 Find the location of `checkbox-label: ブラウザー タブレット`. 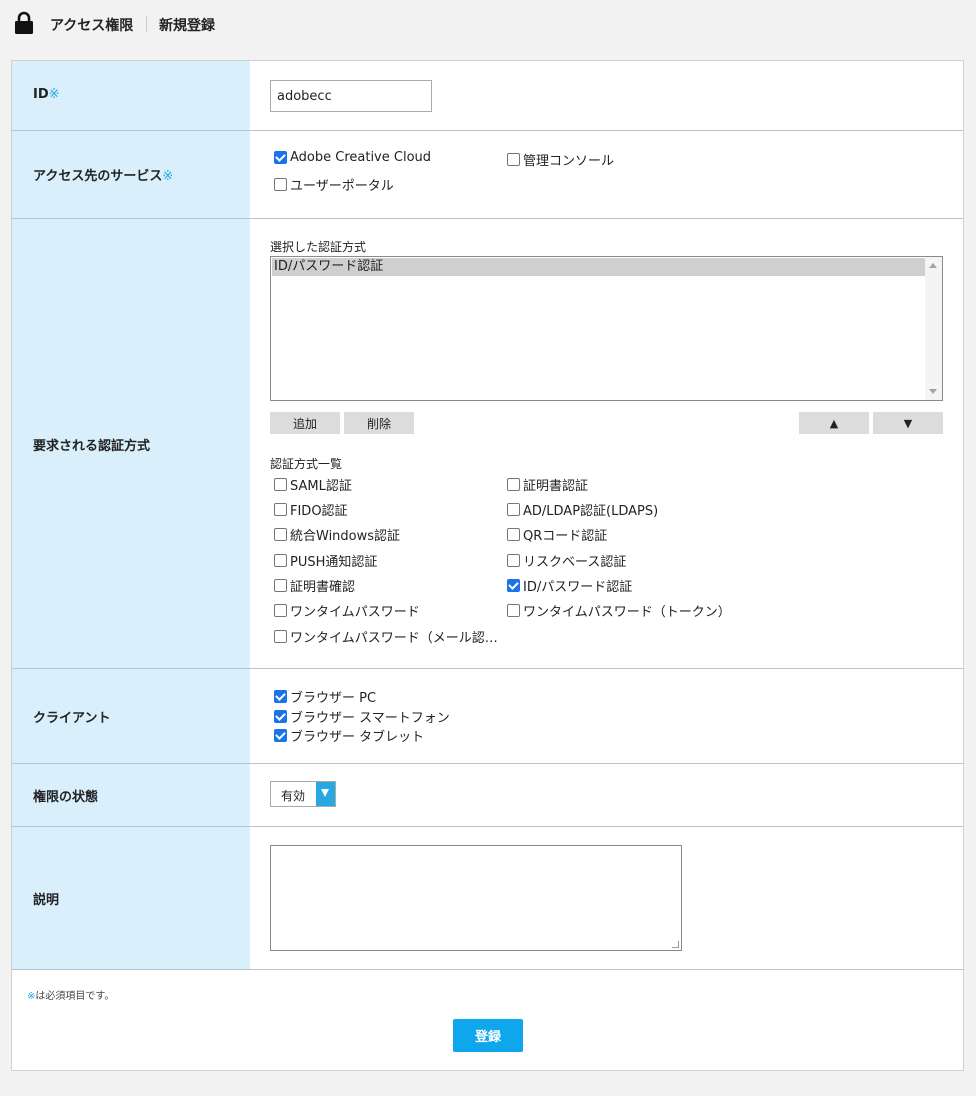

checkbox-label: ブラウザー タブレット is located at coordinates (357, 737).